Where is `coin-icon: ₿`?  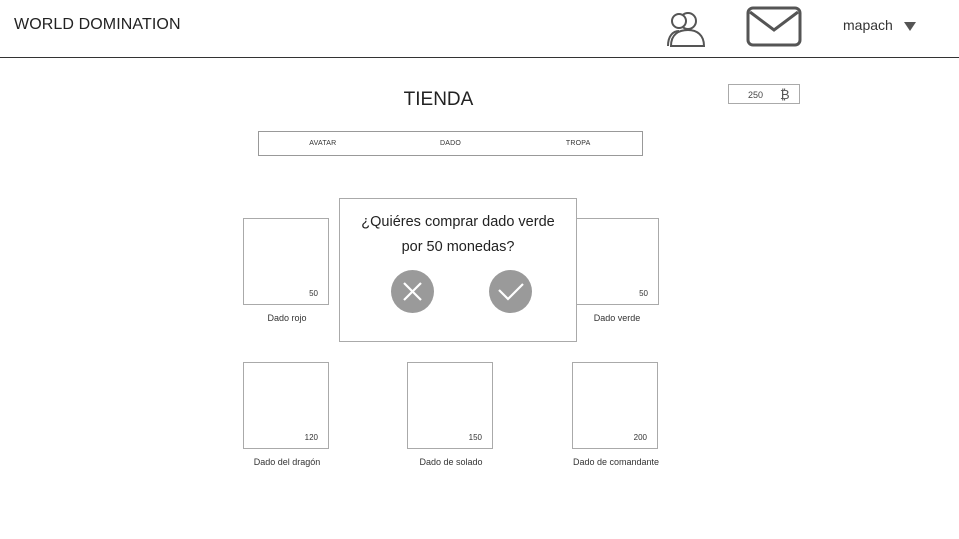
coin-icon: ₿ is located at coordinates (785, 94).